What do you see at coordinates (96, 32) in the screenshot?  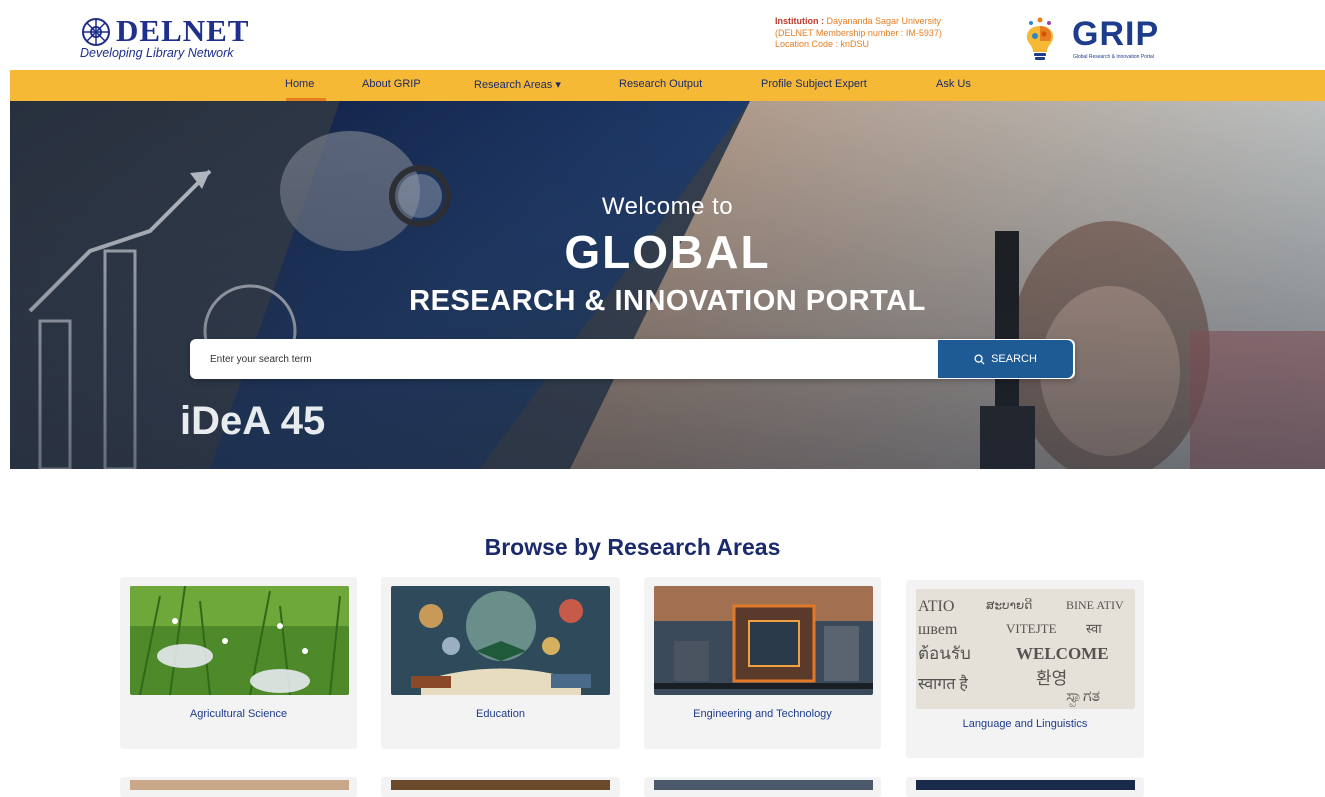 I see `delnet-emblem-icon` at bounding box center [96, 32].